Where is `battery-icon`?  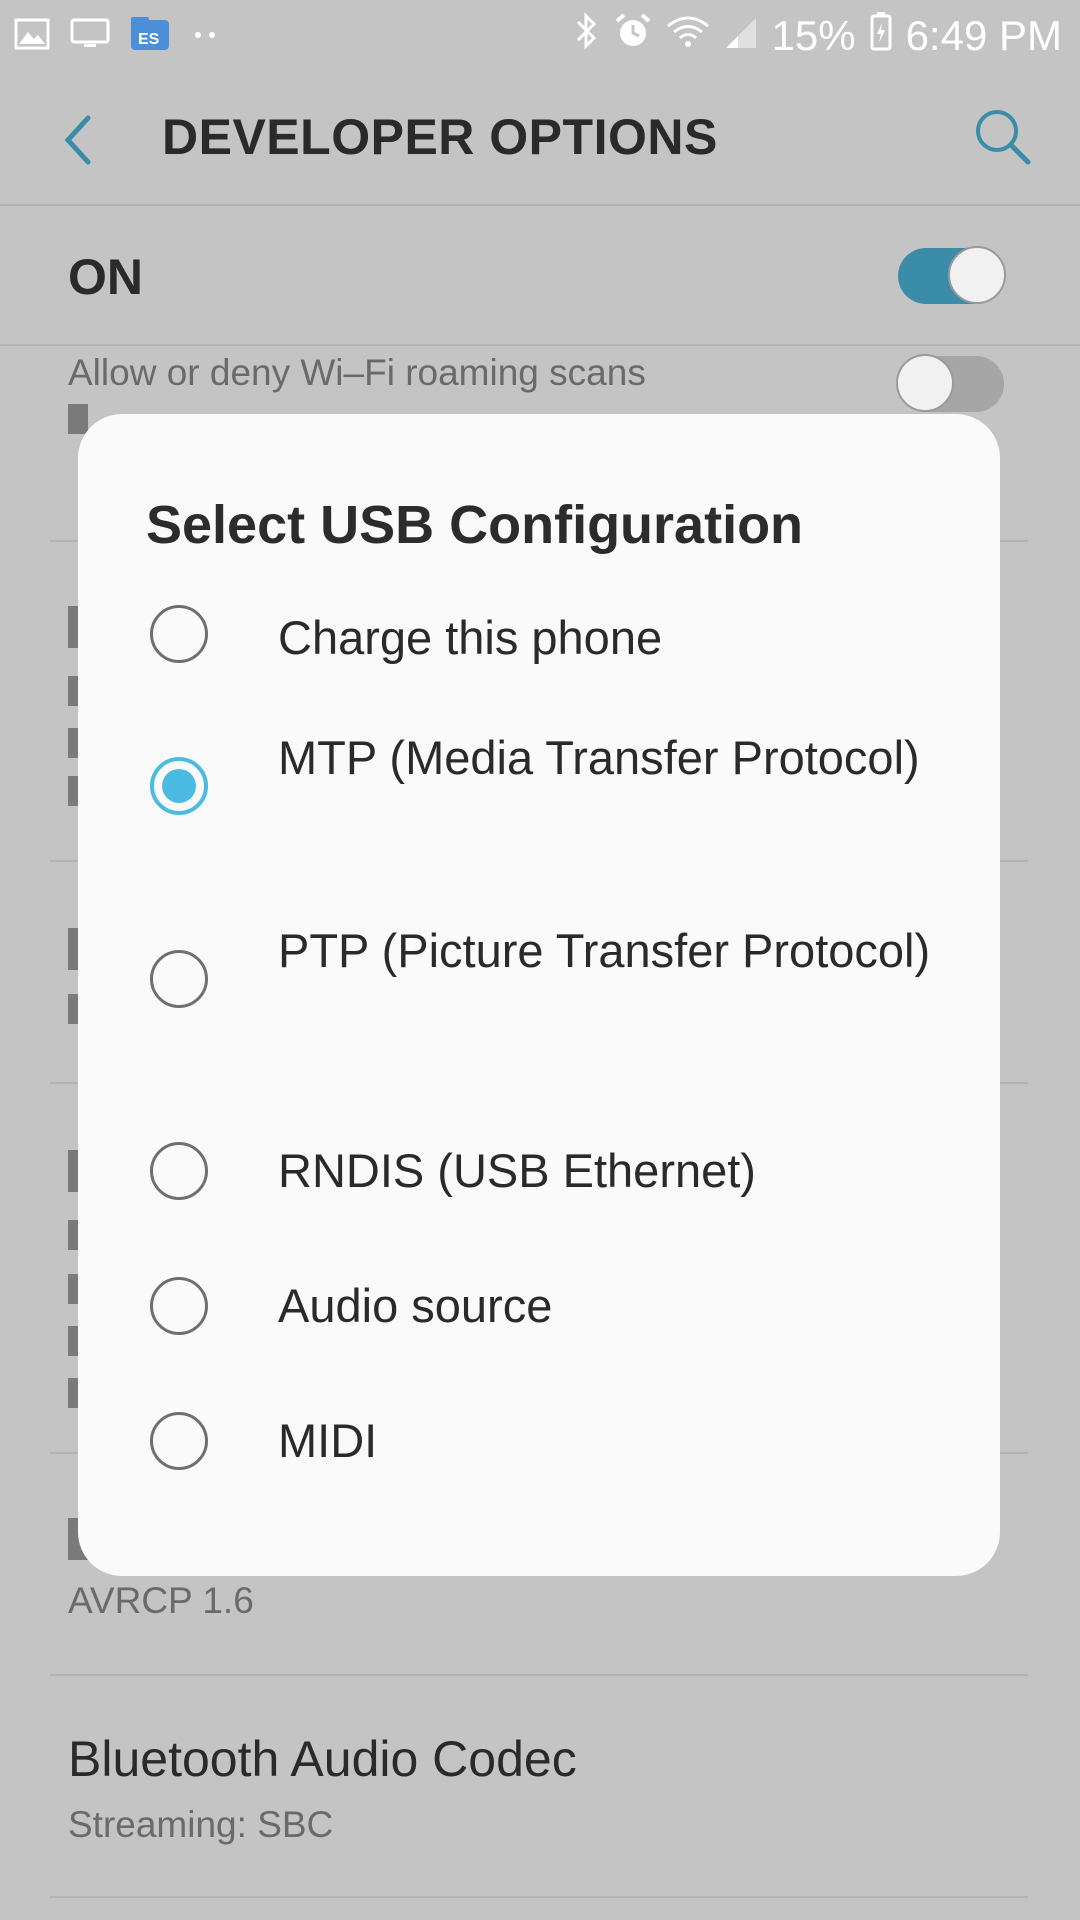
battery-icon is located at coordinates (881, 36).